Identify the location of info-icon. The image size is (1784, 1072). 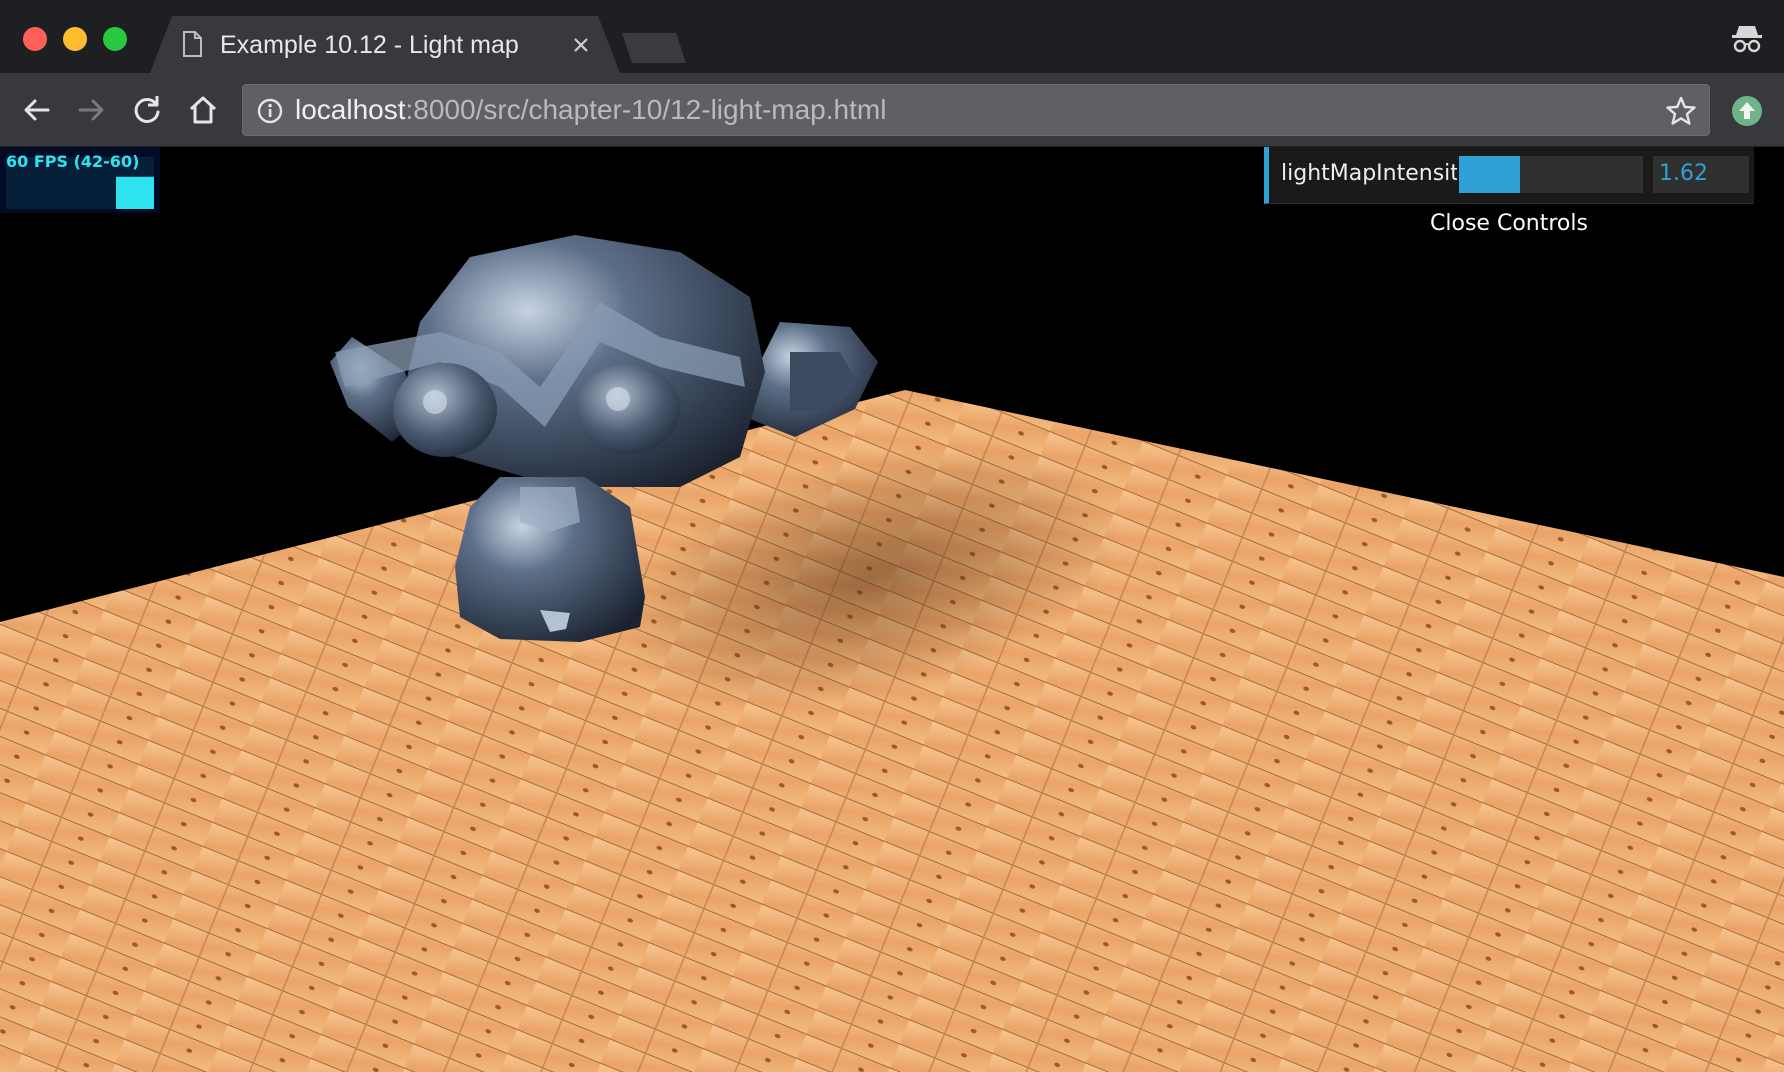
(270, 111).